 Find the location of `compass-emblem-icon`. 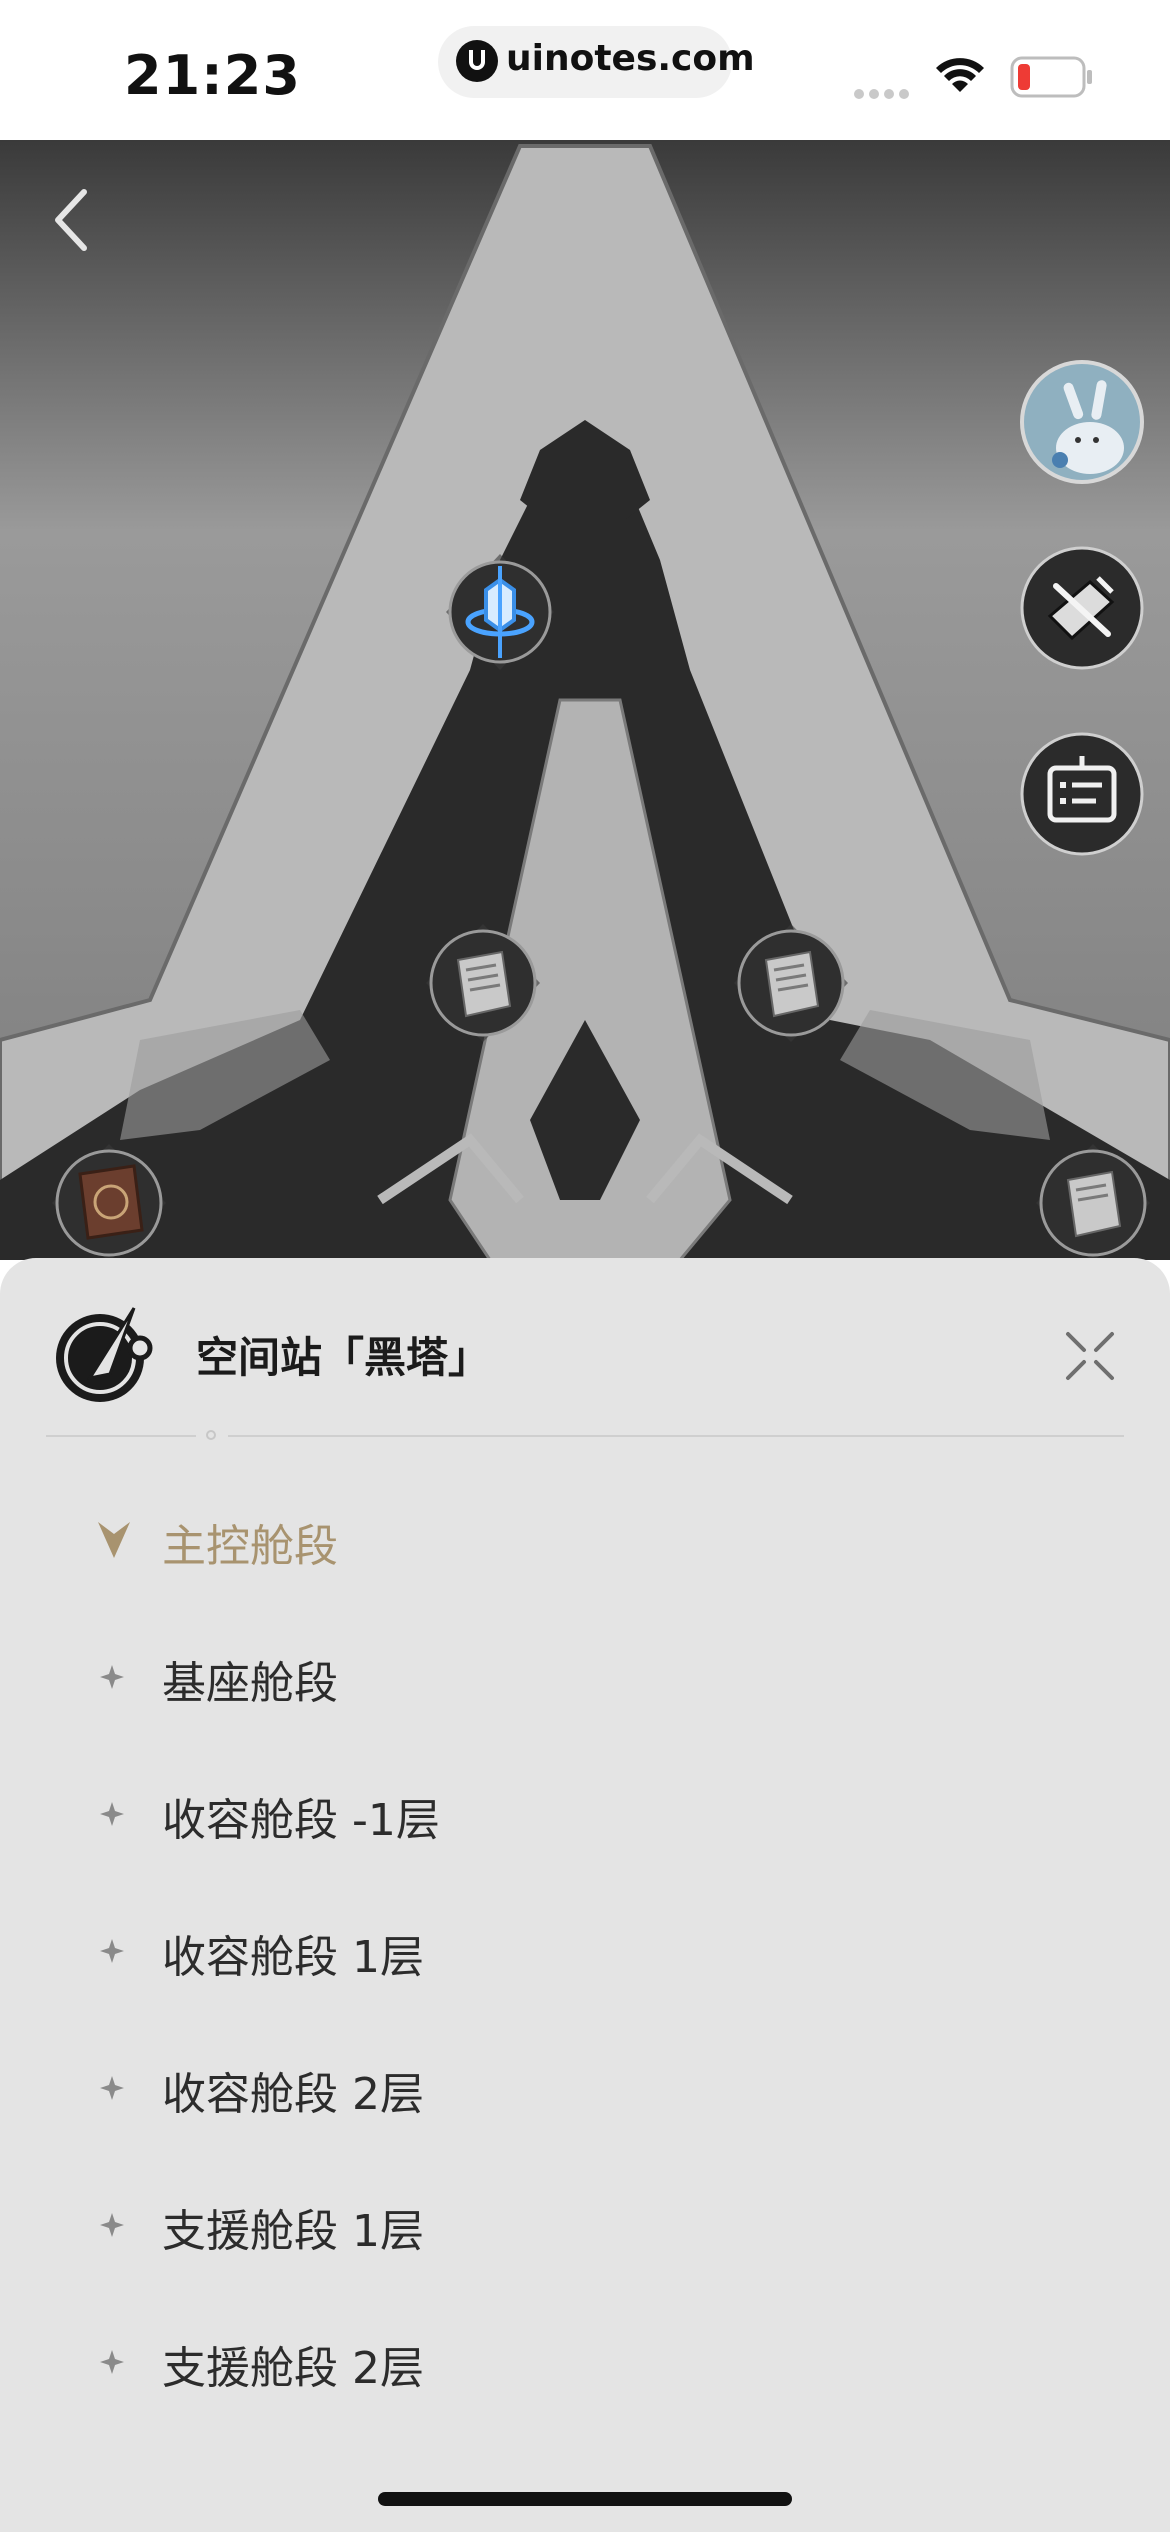

compass-emblem-icon is located at coordinates (104, 1354).